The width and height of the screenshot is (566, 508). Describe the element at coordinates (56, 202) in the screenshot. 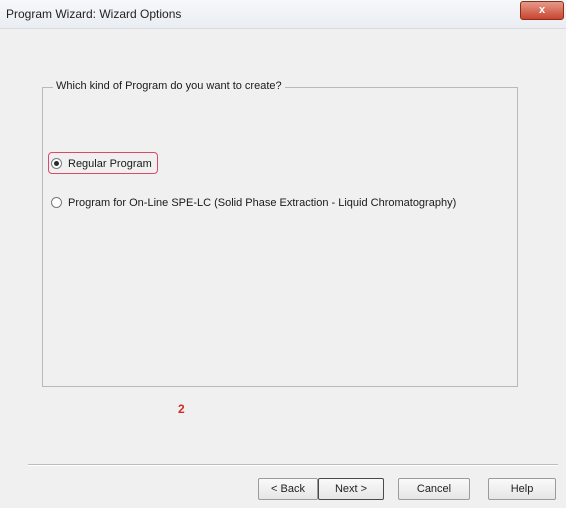

I see `radio-unchecked-icon` at that location.